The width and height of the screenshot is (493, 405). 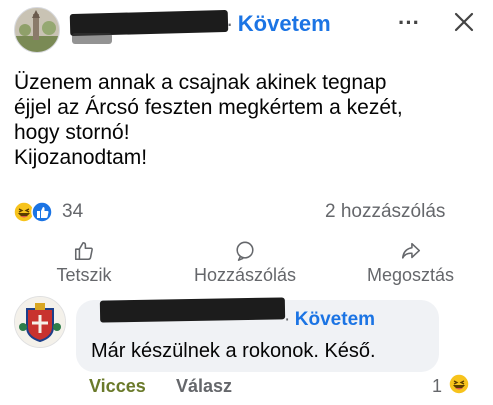 I want to click on share-button: Megosztás, so click(x=410, y=262).